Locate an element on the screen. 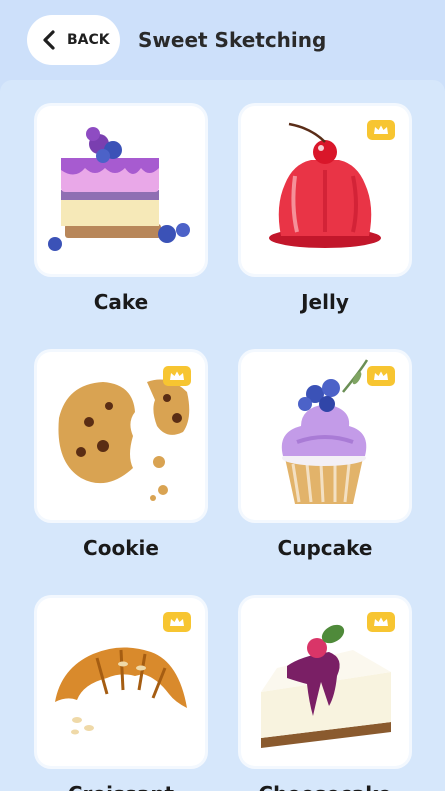 This screenshot has height=791, width=445. chevron-left-icon is located at coordinates (49, 40).